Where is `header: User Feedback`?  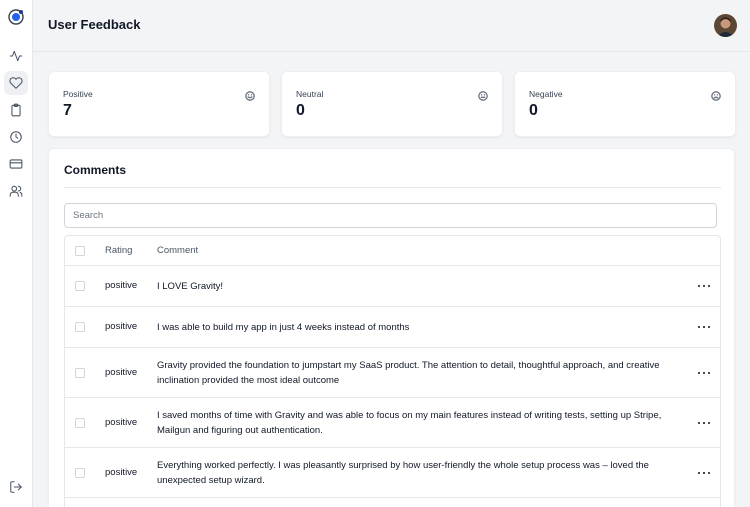
header: User Feedback is located at coordinates (391, 26).